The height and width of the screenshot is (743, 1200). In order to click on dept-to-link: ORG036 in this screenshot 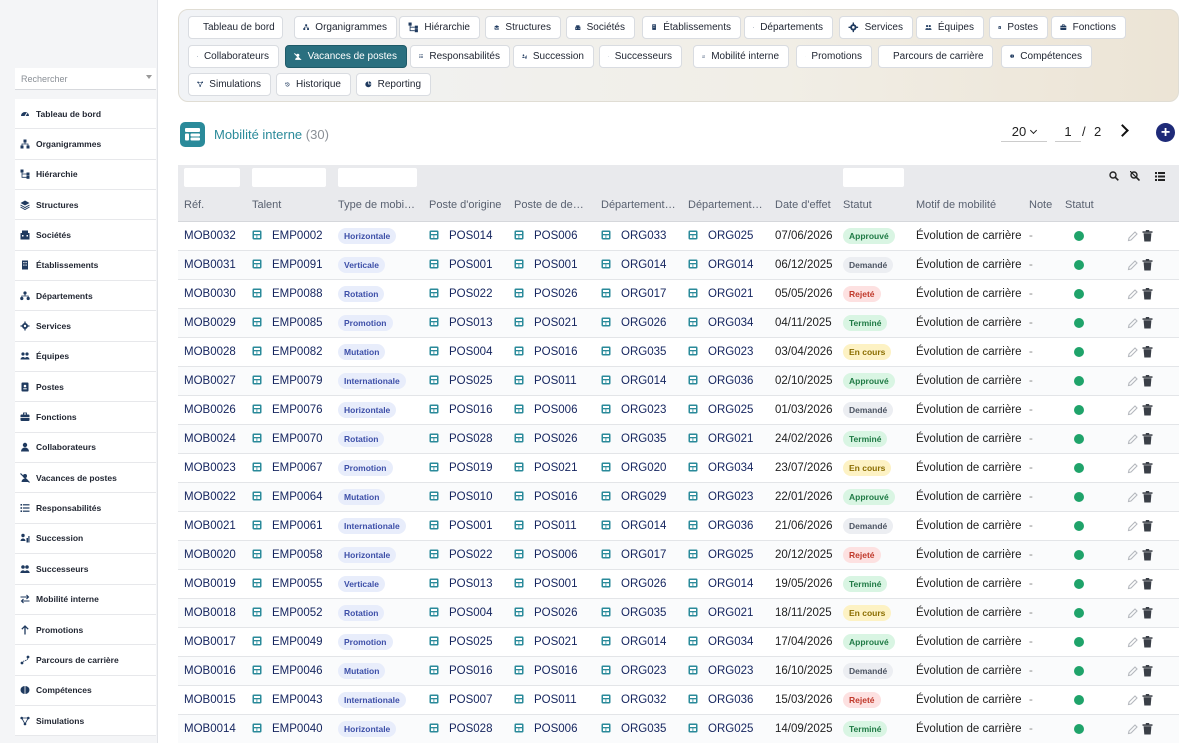, I will do `click(720, 526)`.